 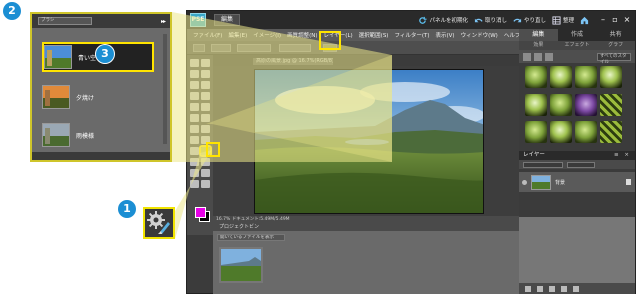 I want to click on layers-panel-controls: ≡ ×, so click(x=622, y=155).